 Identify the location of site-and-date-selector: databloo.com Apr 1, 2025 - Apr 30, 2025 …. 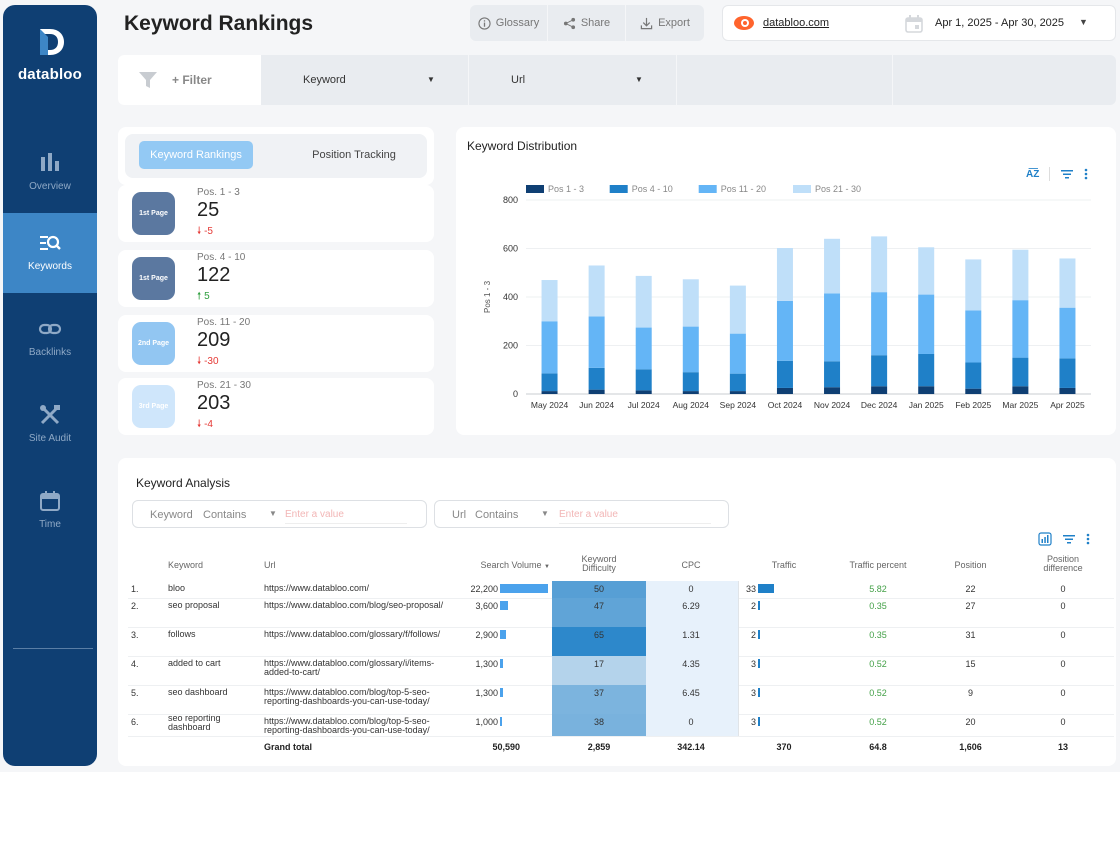
(919, 23).